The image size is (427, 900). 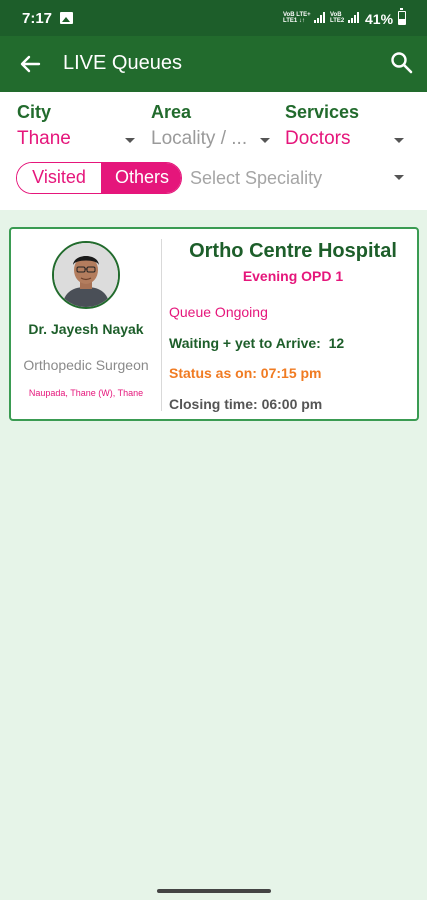 I want to click on waiting-count: 12, so click(x=336, y=343).